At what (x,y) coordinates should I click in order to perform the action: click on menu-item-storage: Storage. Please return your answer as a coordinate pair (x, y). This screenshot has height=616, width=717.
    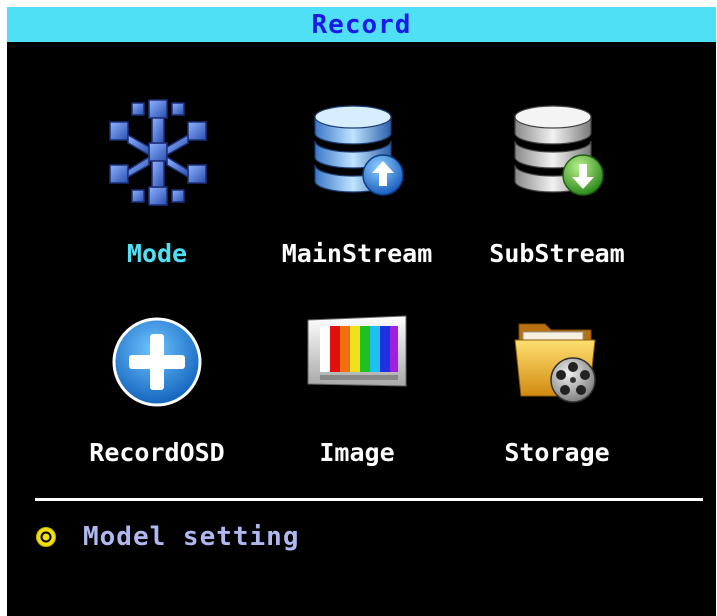
    Looking at the image, I should click on (557, 402).